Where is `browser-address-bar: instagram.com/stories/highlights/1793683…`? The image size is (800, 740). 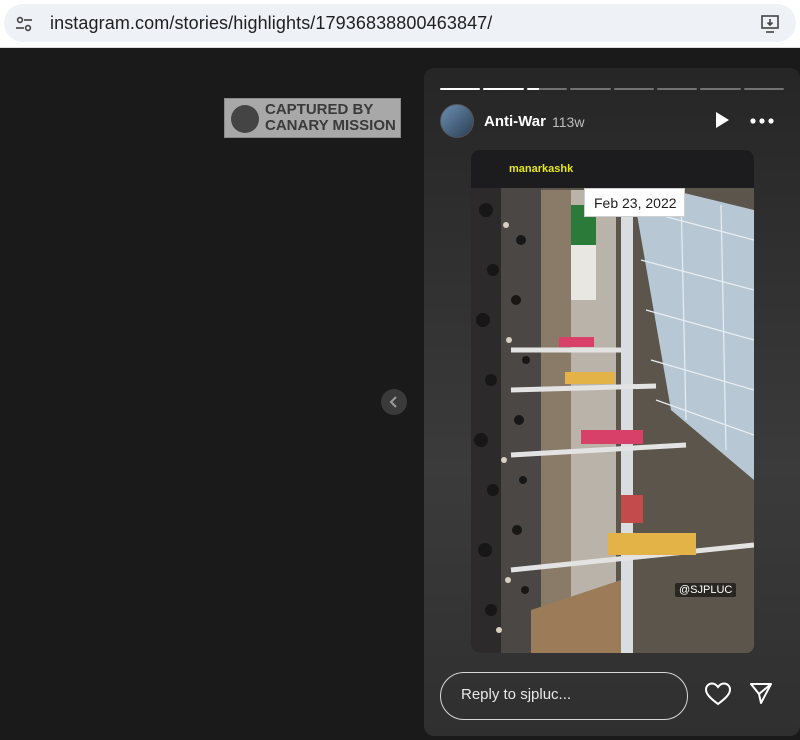 browser-address-bar: instagram.com/stories/highlights/1793683… is located at coordinates (400, 24).